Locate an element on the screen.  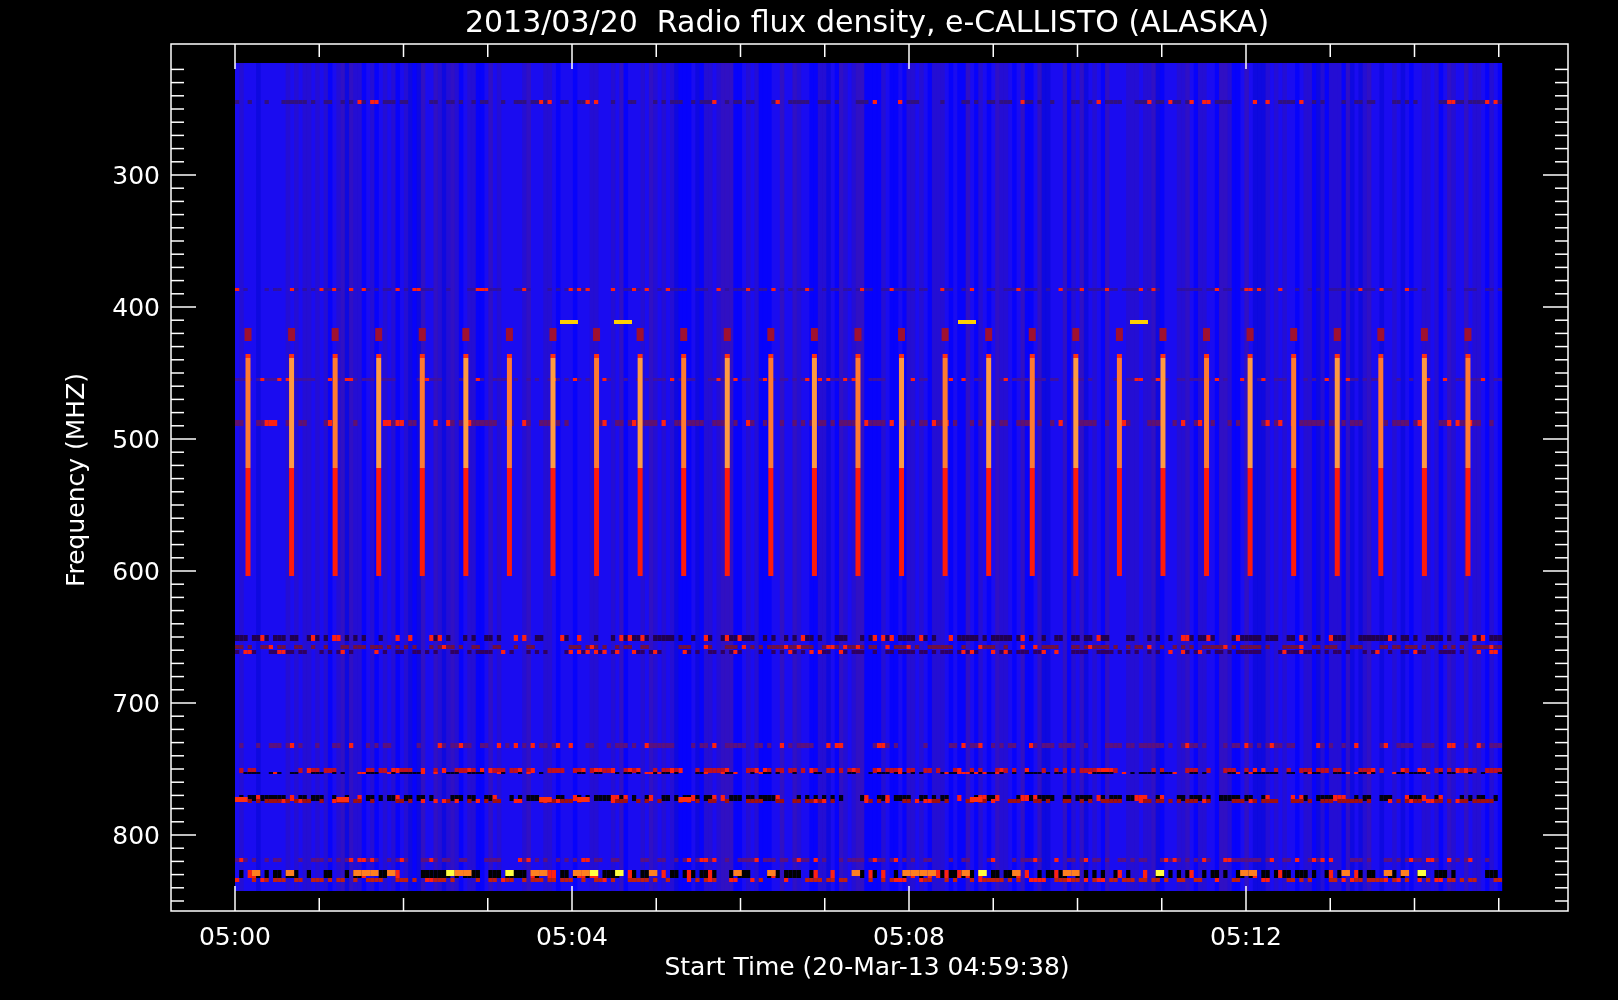
chart-title: 2013/03/20 Radio flux density, e-CALLISTO (ALASKA) is located at coordinates (867, 21).